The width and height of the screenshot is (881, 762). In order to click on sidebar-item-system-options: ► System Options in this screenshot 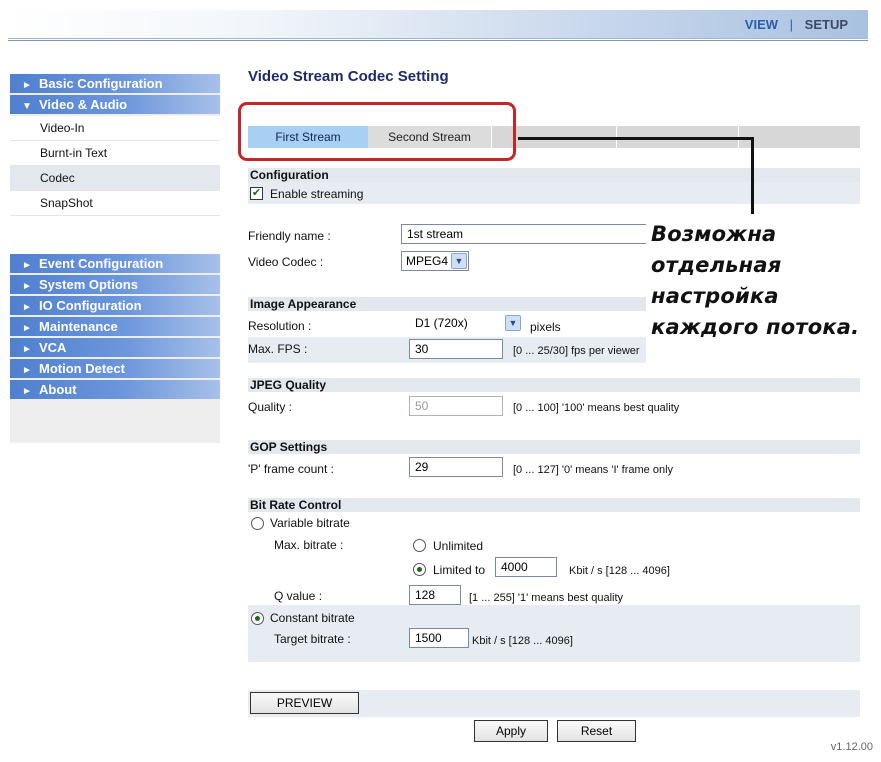, I will do `click(115, 284)`.